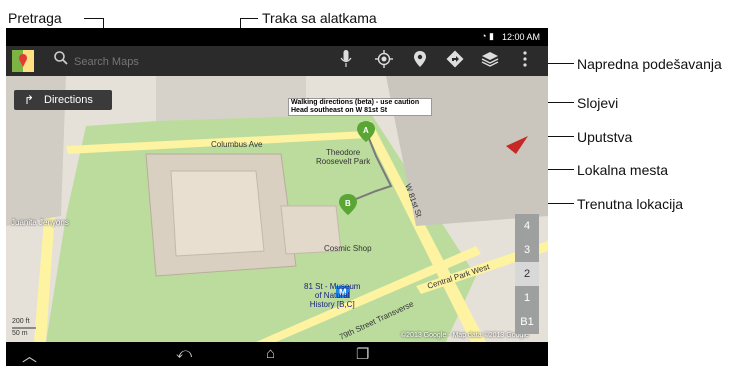 This screenshot has width=742, height=366. I want to click on wifi-battery-icon: ◔ ▮, so click(487, 36).